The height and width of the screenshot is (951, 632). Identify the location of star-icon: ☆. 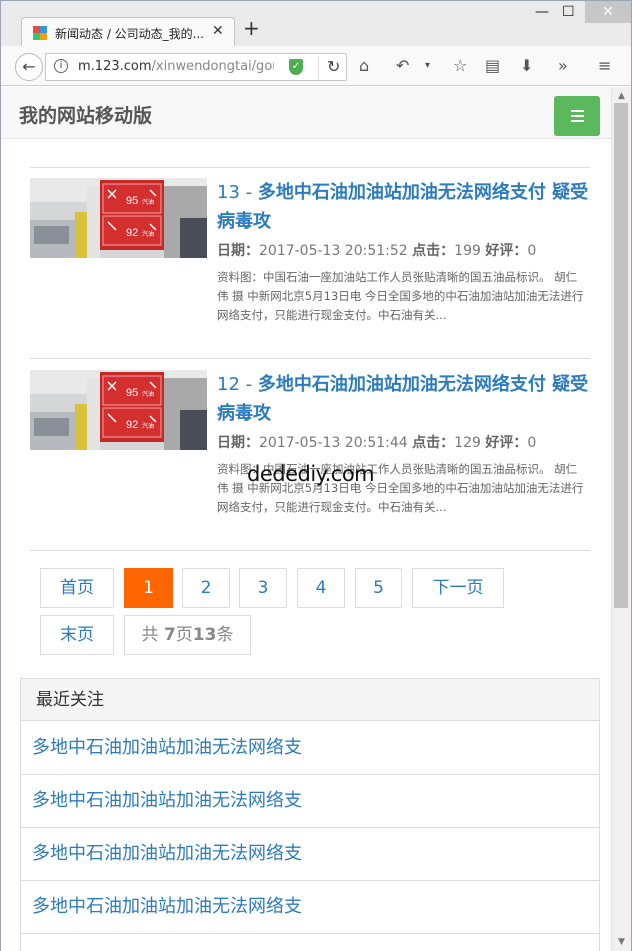
(460, 66).